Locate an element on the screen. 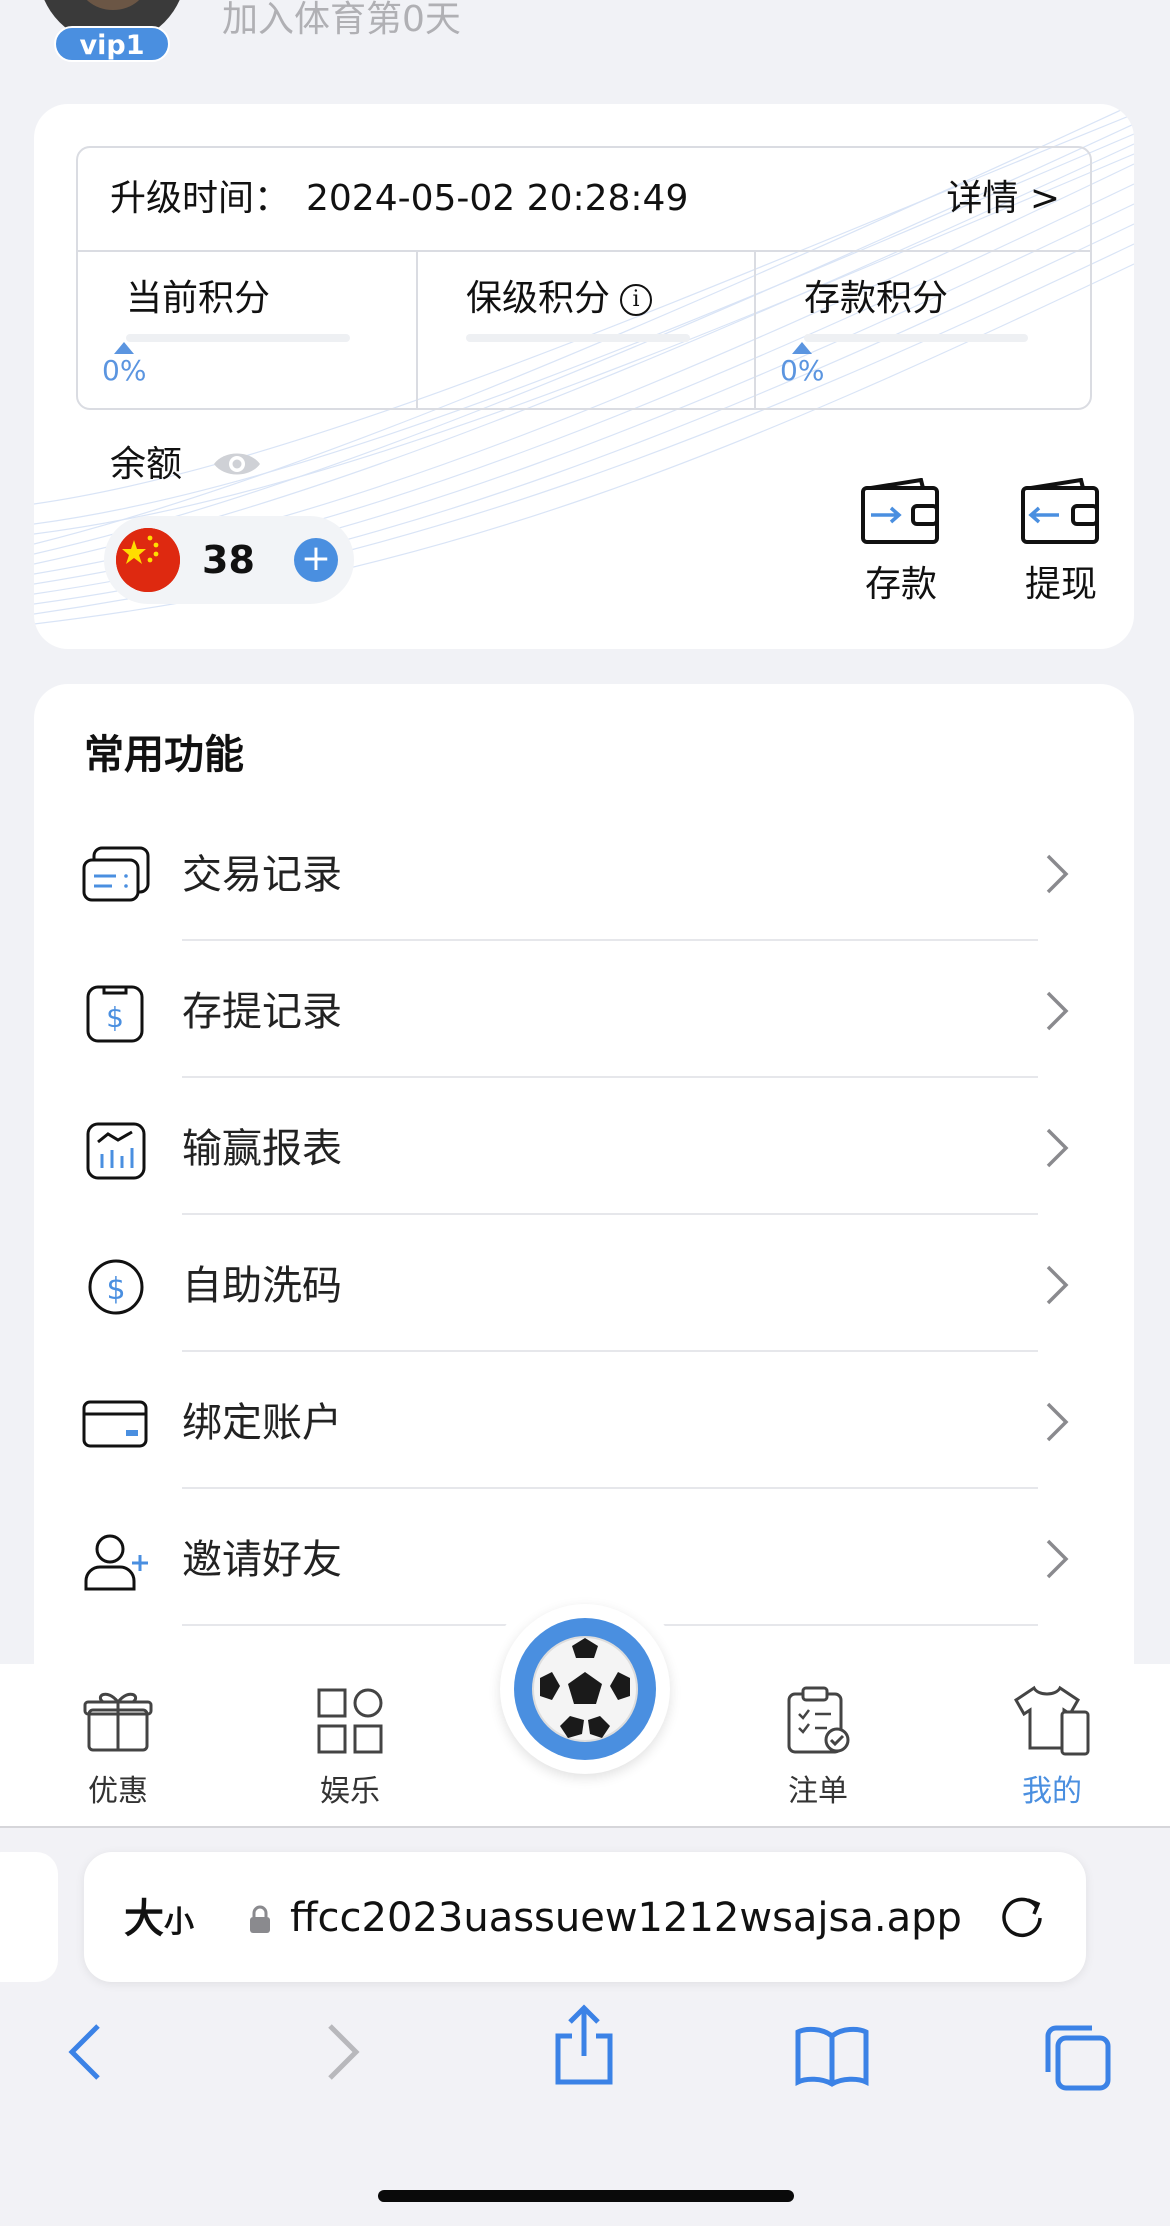 Image resolution: width=1170 pixels, height=2226 pixels. info-icon: i is located at coordinates (636, 300).